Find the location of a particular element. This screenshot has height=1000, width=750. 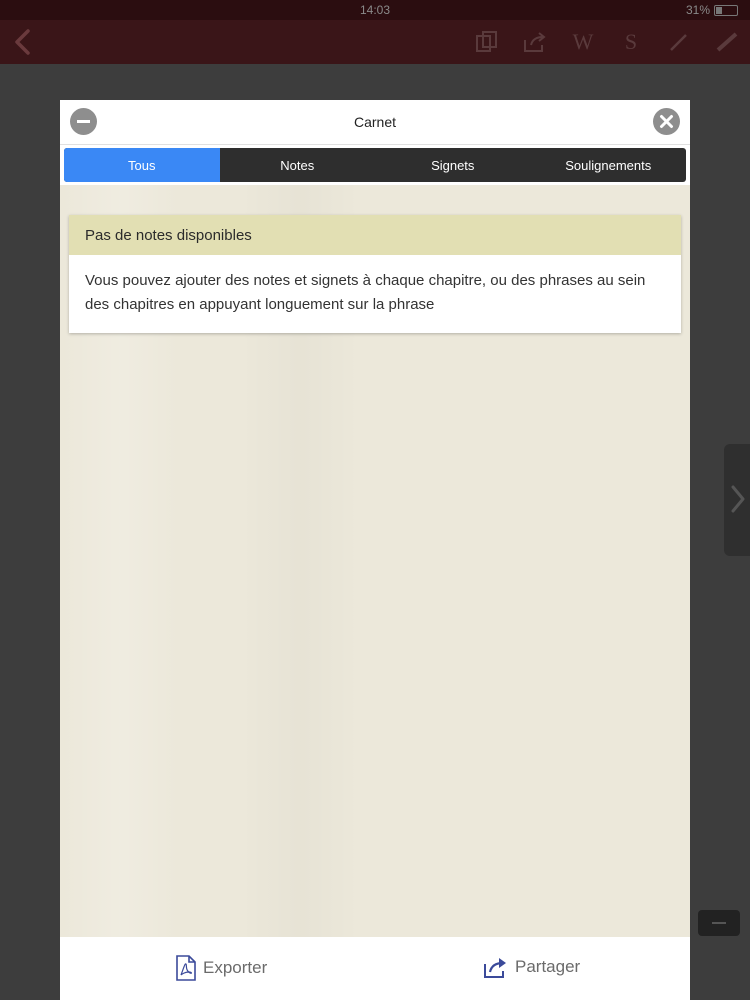

close-circle-icon is located at coordinates (666, 121).